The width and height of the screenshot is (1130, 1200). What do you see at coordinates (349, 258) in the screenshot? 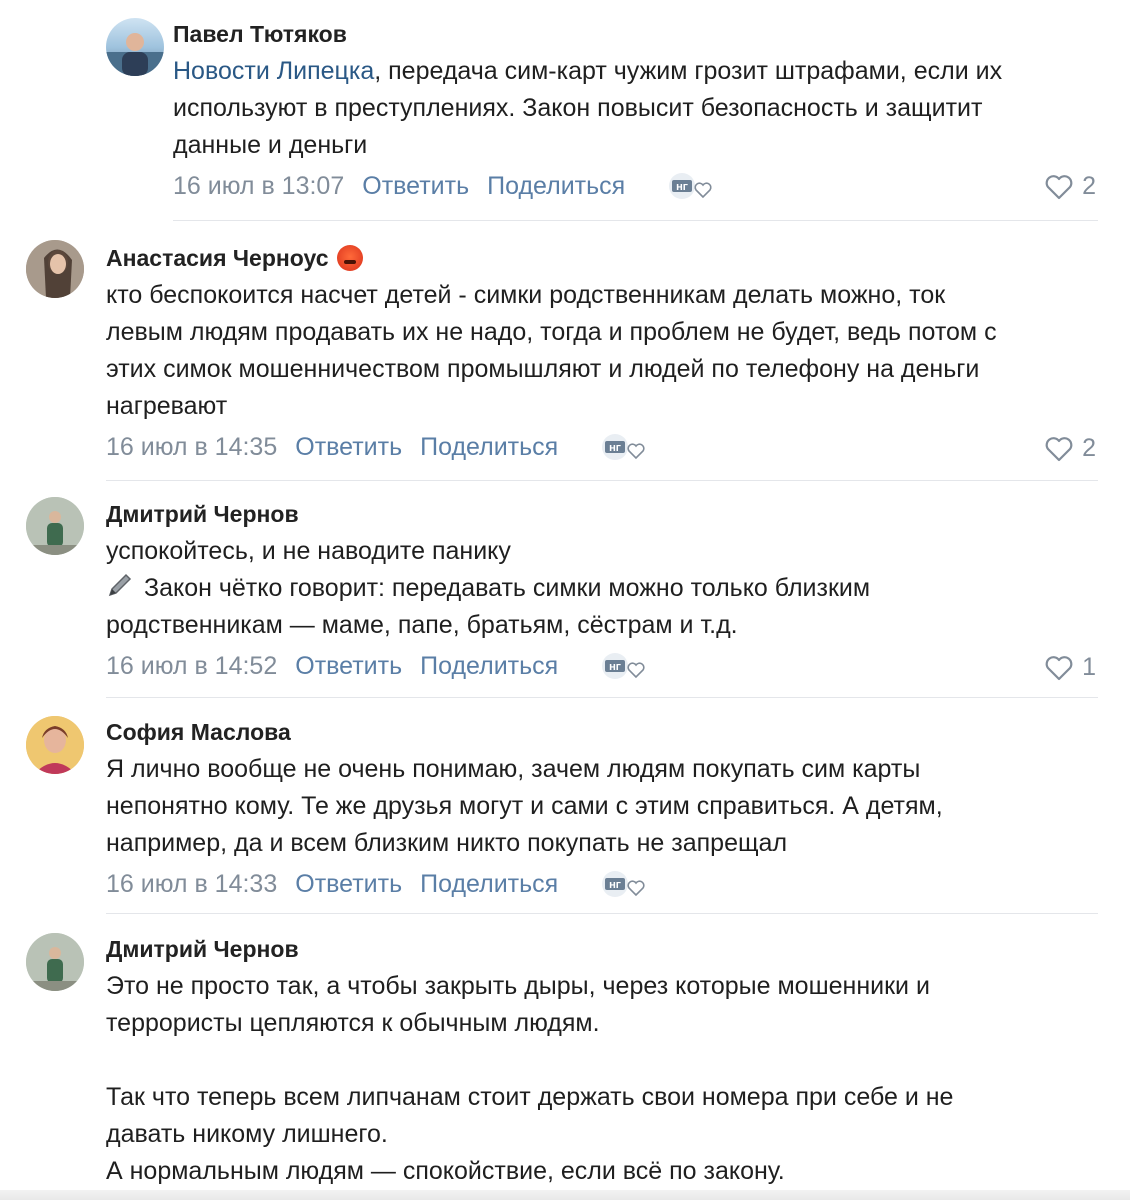
I see `angry-face-icon` at bounding box center [349, 258].